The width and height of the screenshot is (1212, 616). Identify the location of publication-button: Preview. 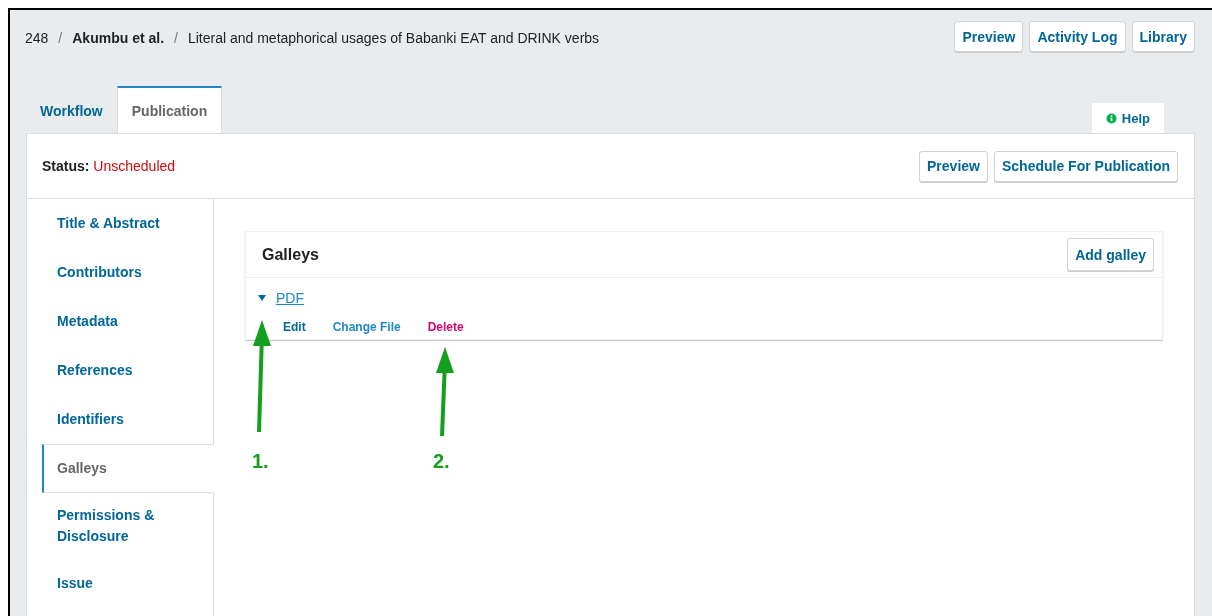
(953, 166).